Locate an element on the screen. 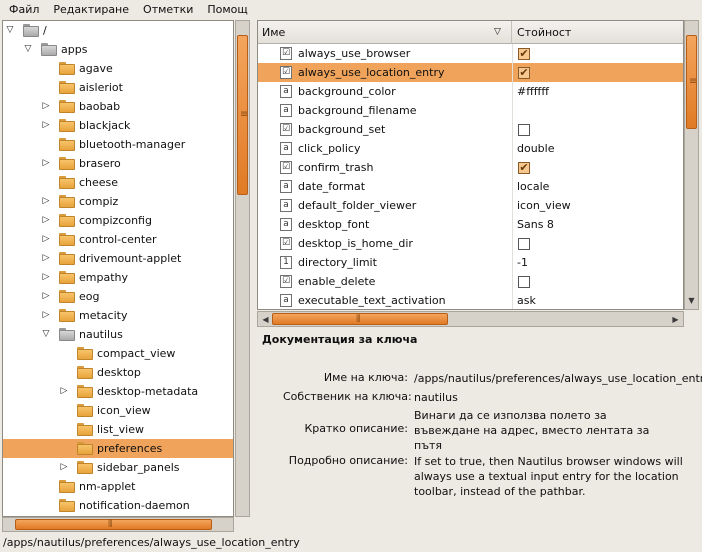 The image size is (702, 552). key-value: -1 is located at coordinates (522, 262).